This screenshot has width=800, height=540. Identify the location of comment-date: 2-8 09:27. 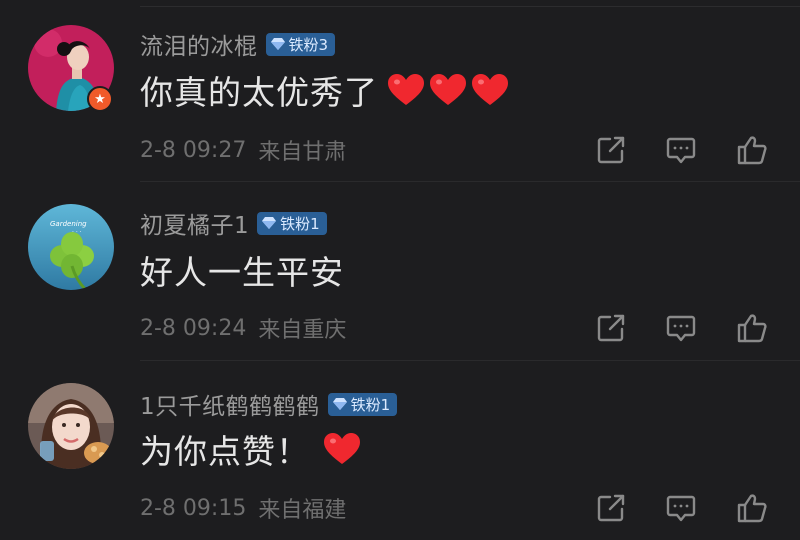
(193, 150).